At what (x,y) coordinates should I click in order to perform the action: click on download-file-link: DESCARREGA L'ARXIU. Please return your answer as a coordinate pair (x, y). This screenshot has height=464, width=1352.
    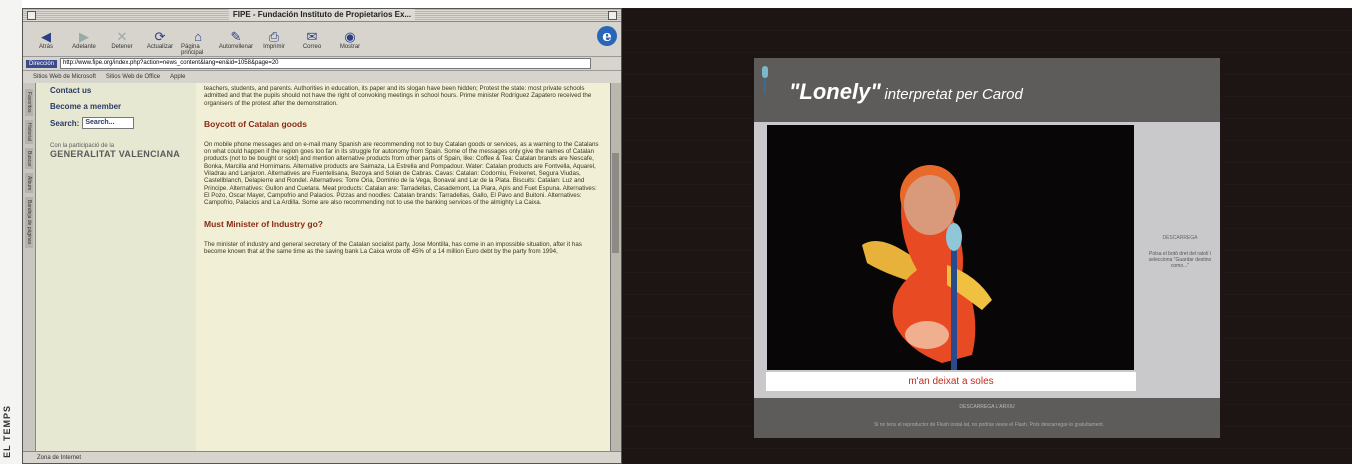
    Looking at the image, I should click on (987, 407).